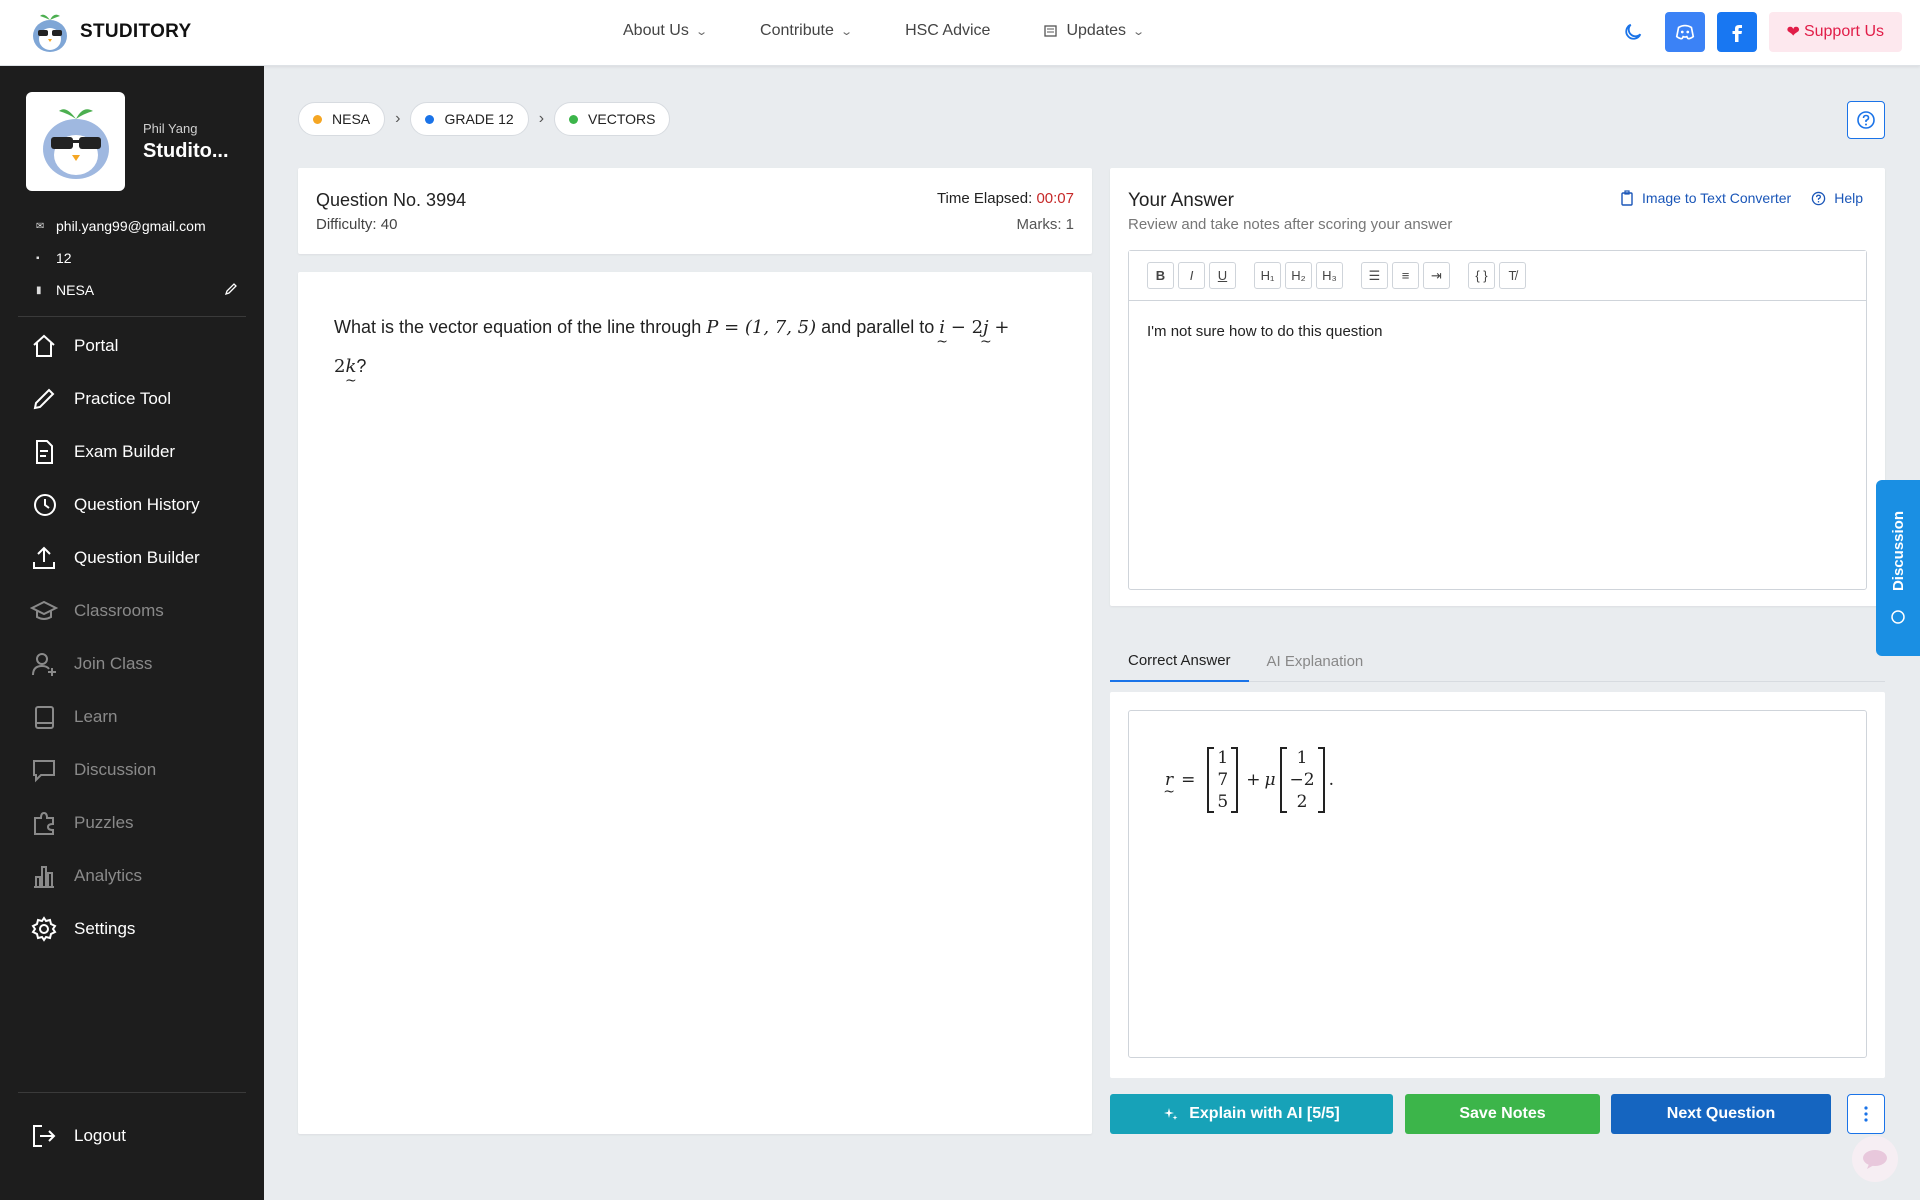 The height and width of the screenshot is (1200, 1920). I want to click on chat-widget-button, so click(1875, 1159).